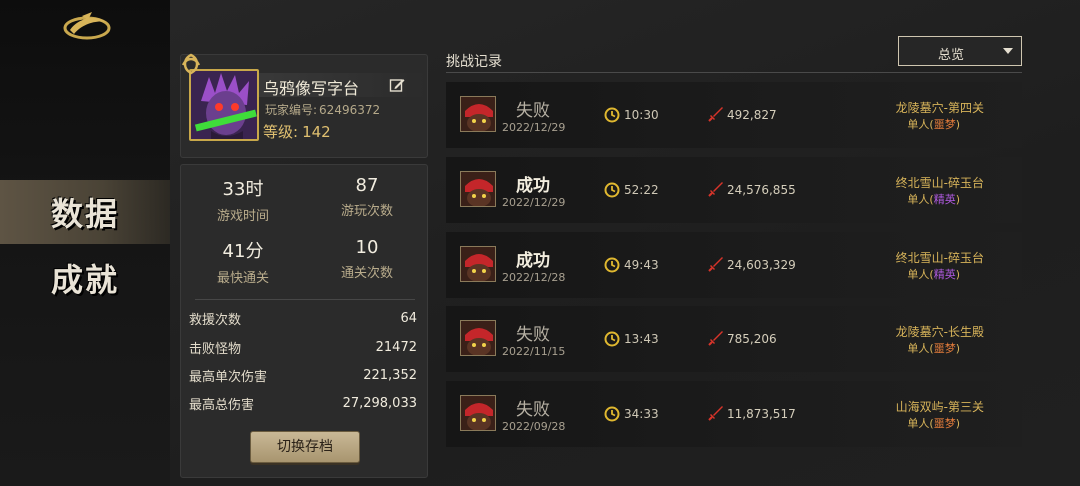 This screenshot has width=1080, height=486. What do you see at coordinates (379, 403) in the screenshot?
I see `stat-row-value: 27,298,033` at bounding box center [379, 403].